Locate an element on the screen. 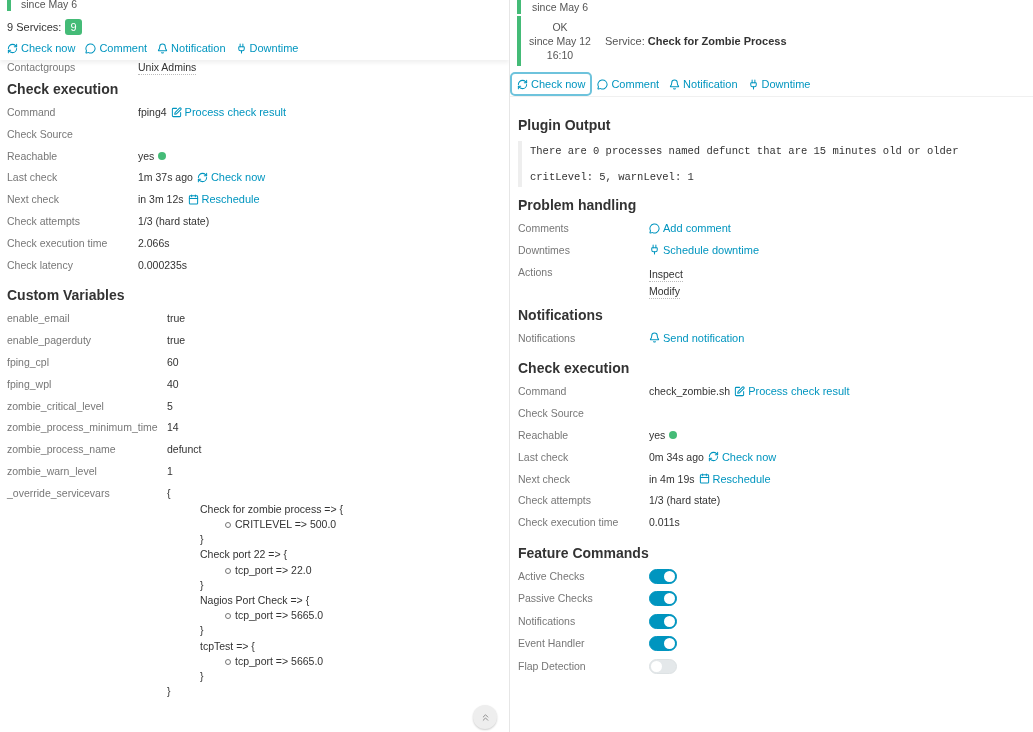 The image size is (1033, 732). toggle-label: Active Checks is located at coordinates (552, 575).